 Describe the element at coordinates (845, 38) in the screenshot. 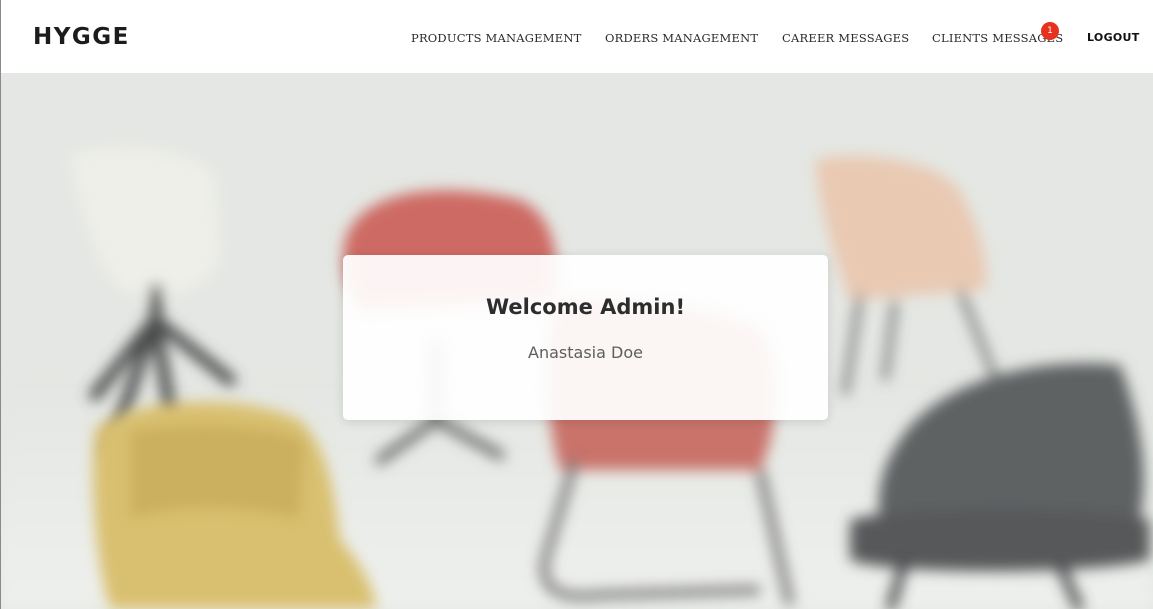

I see `nav-career-messages: CAREER MESSAGES` at that location.